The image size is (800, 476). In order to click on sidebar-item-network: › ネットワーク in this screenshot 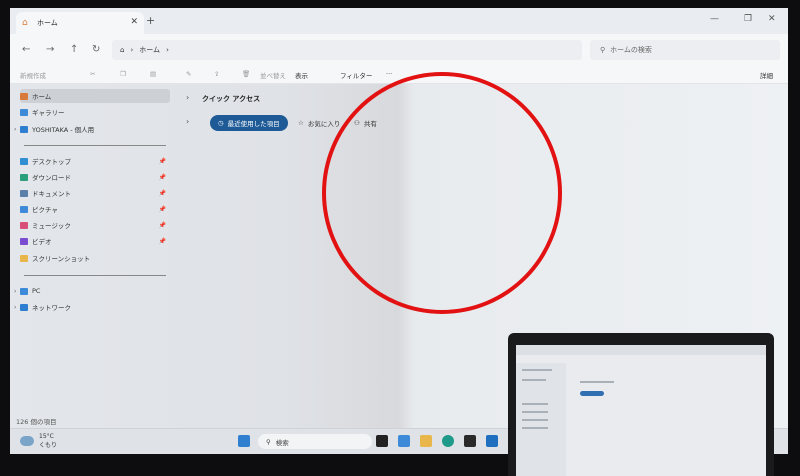, I will do `click(92, 307)`.